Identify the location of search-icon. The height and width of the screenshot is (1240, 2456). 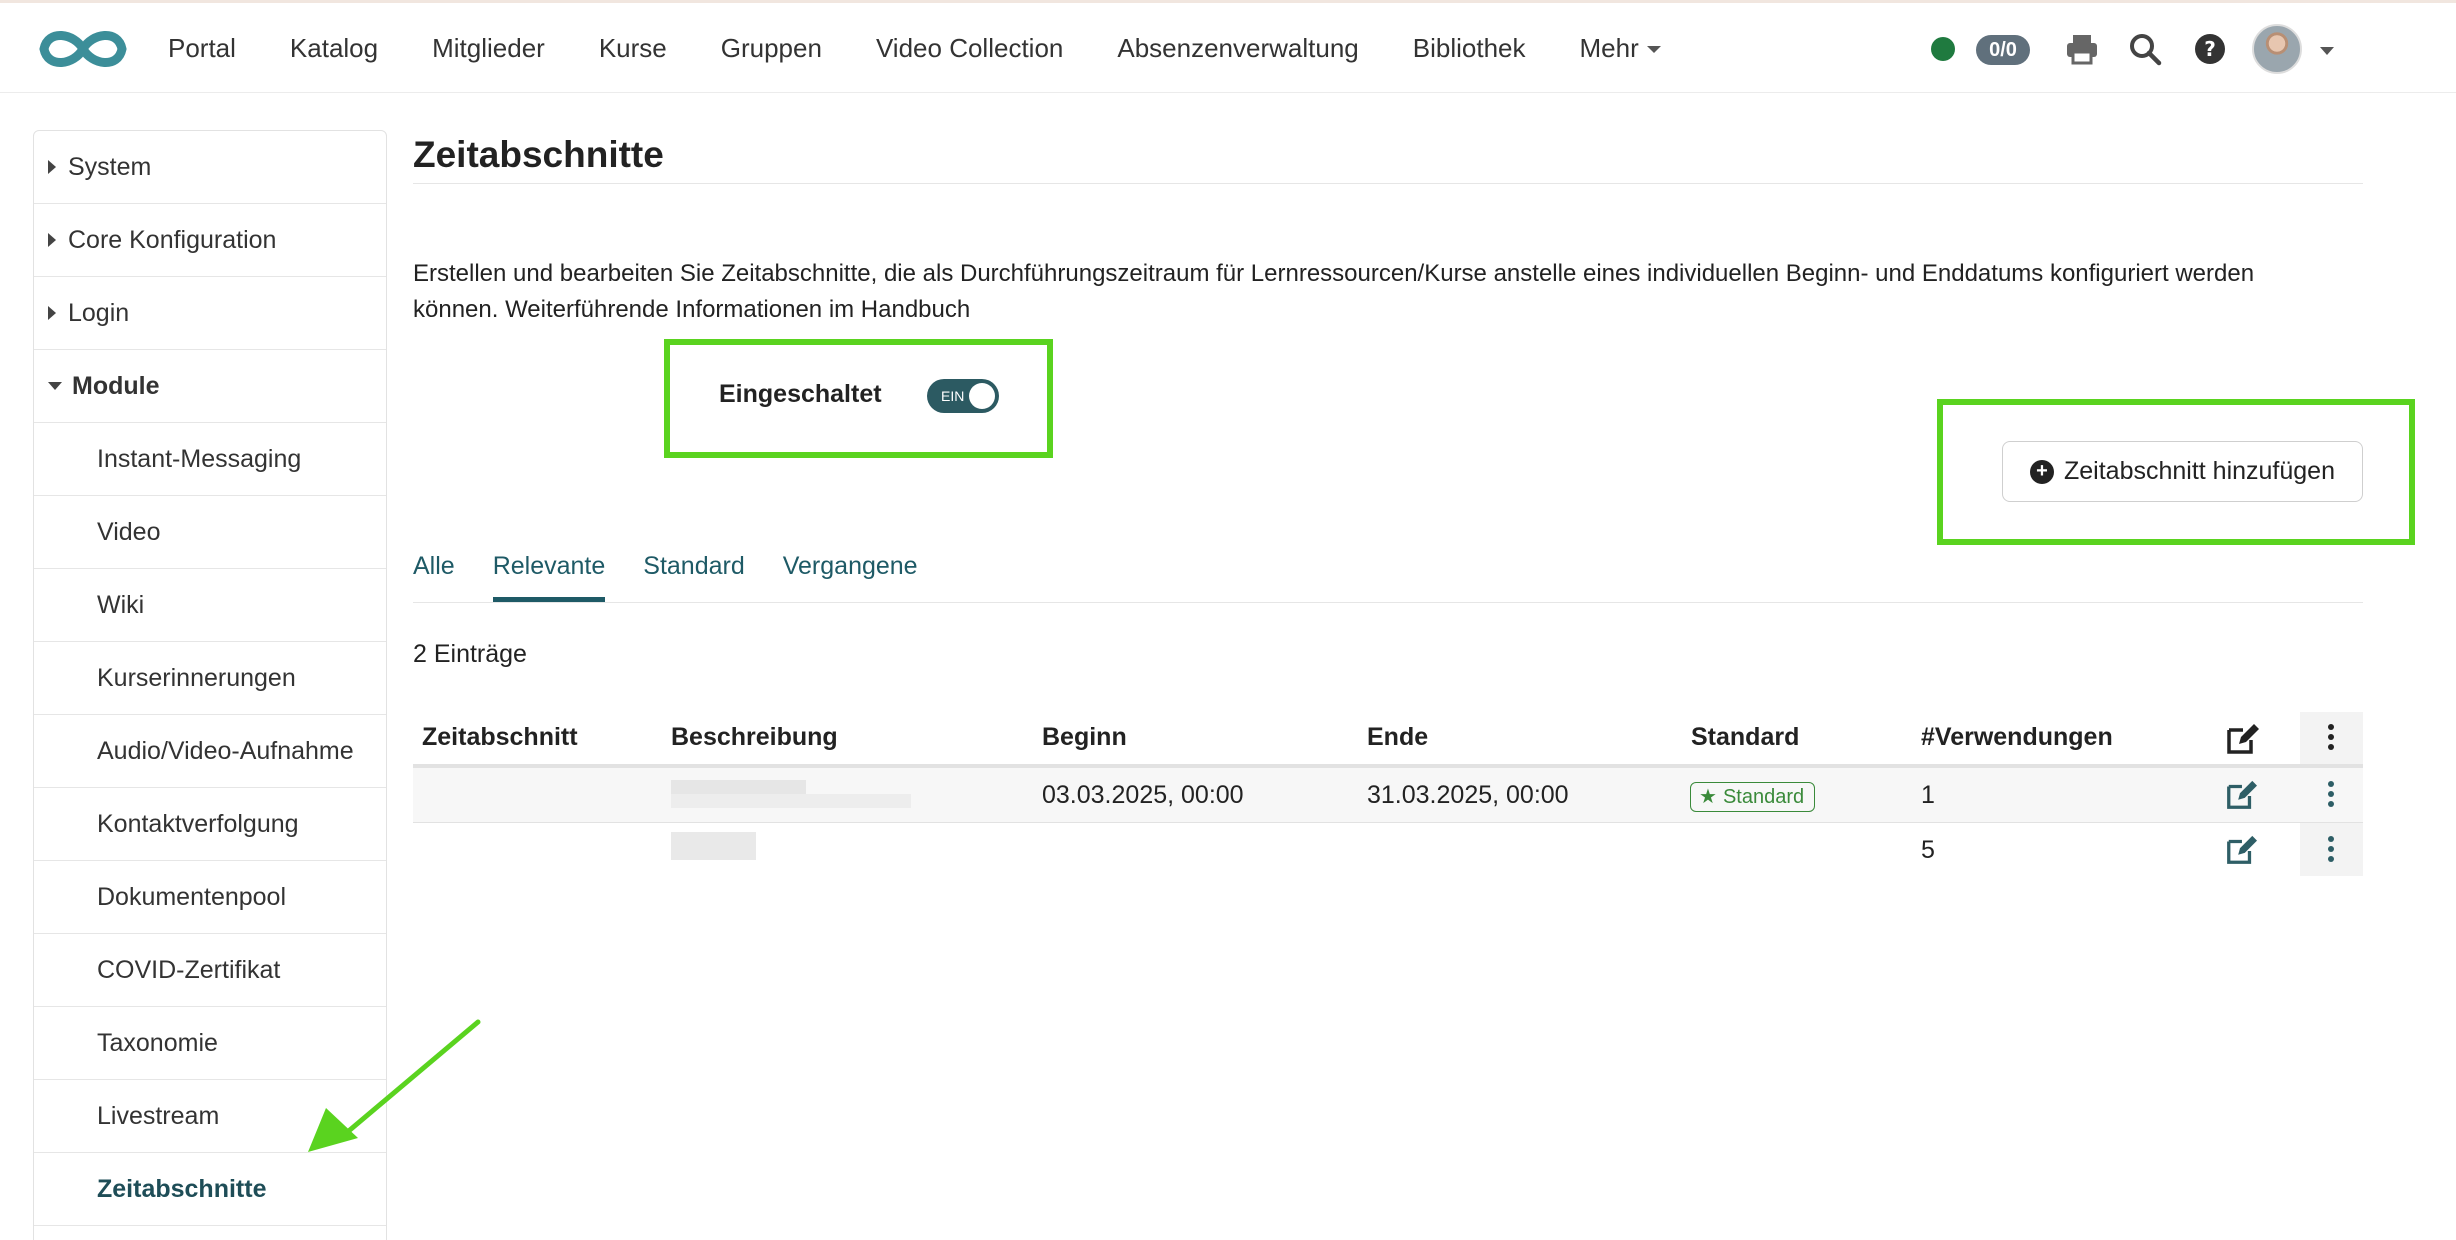
(2145, 49).